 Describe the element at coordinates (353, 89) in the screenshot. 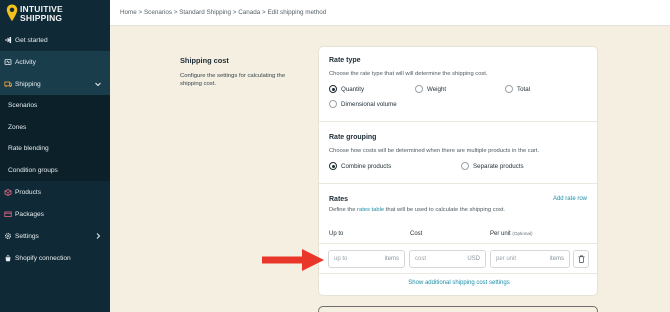

I see `radio-label: Quantity` at that location.